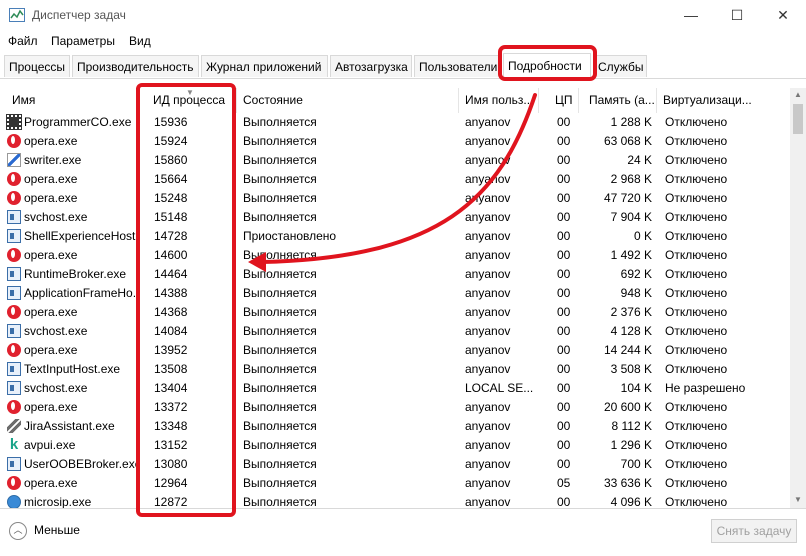 The height and width of the screenshot is (556, 806). What do you see at coordinates (37, 66) in the screenshot?
I see `tab-processes: Процессы` at bounding box center [37, 66].